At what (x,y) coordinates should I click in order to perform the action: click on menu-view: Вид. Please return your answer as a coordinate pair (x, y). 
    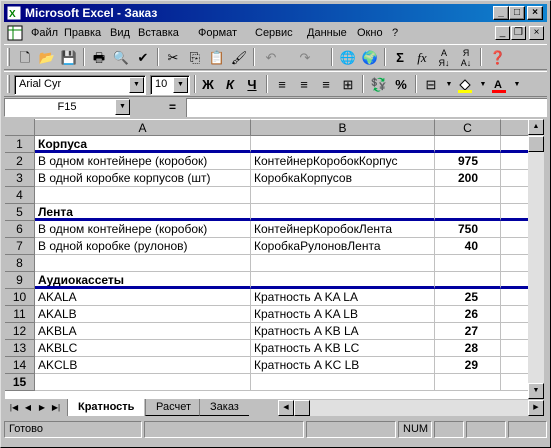
    Looking at the image, I should click on (120, 33).